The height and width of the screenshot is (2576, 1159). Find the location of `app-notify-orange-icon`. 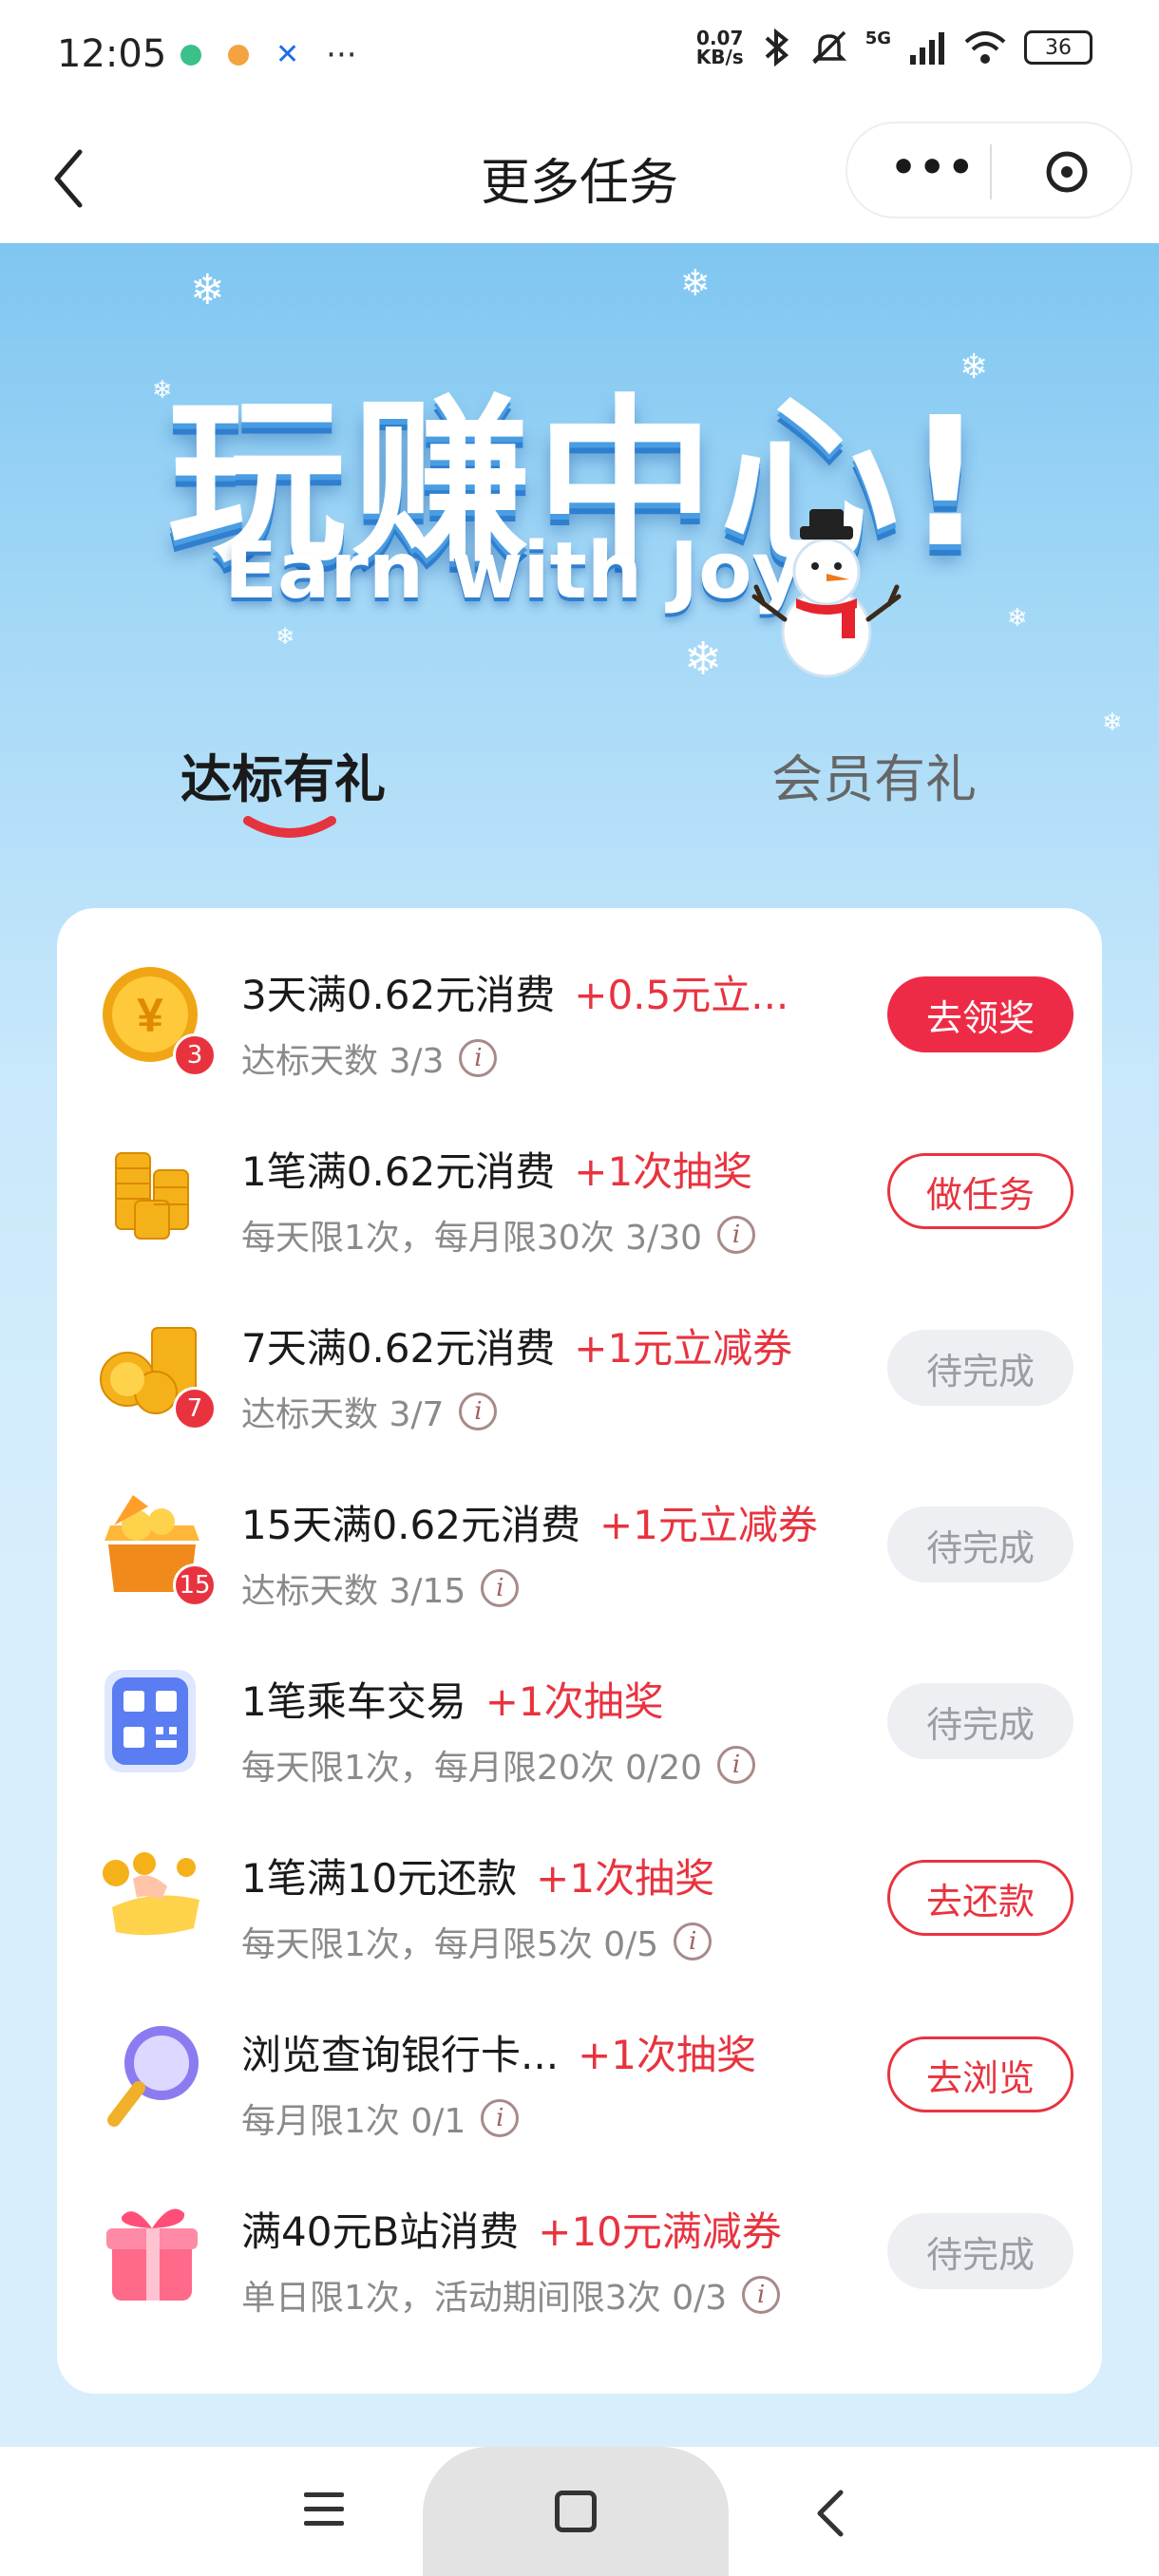

app-notify-orange-icon is located at coordinates (238, 55).